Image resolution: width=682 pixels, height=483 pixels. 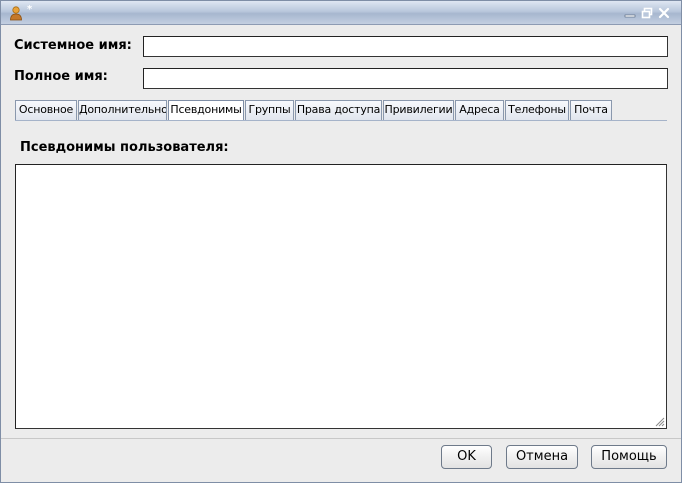 I want to click on close-icon, so click(x=664, y=13).